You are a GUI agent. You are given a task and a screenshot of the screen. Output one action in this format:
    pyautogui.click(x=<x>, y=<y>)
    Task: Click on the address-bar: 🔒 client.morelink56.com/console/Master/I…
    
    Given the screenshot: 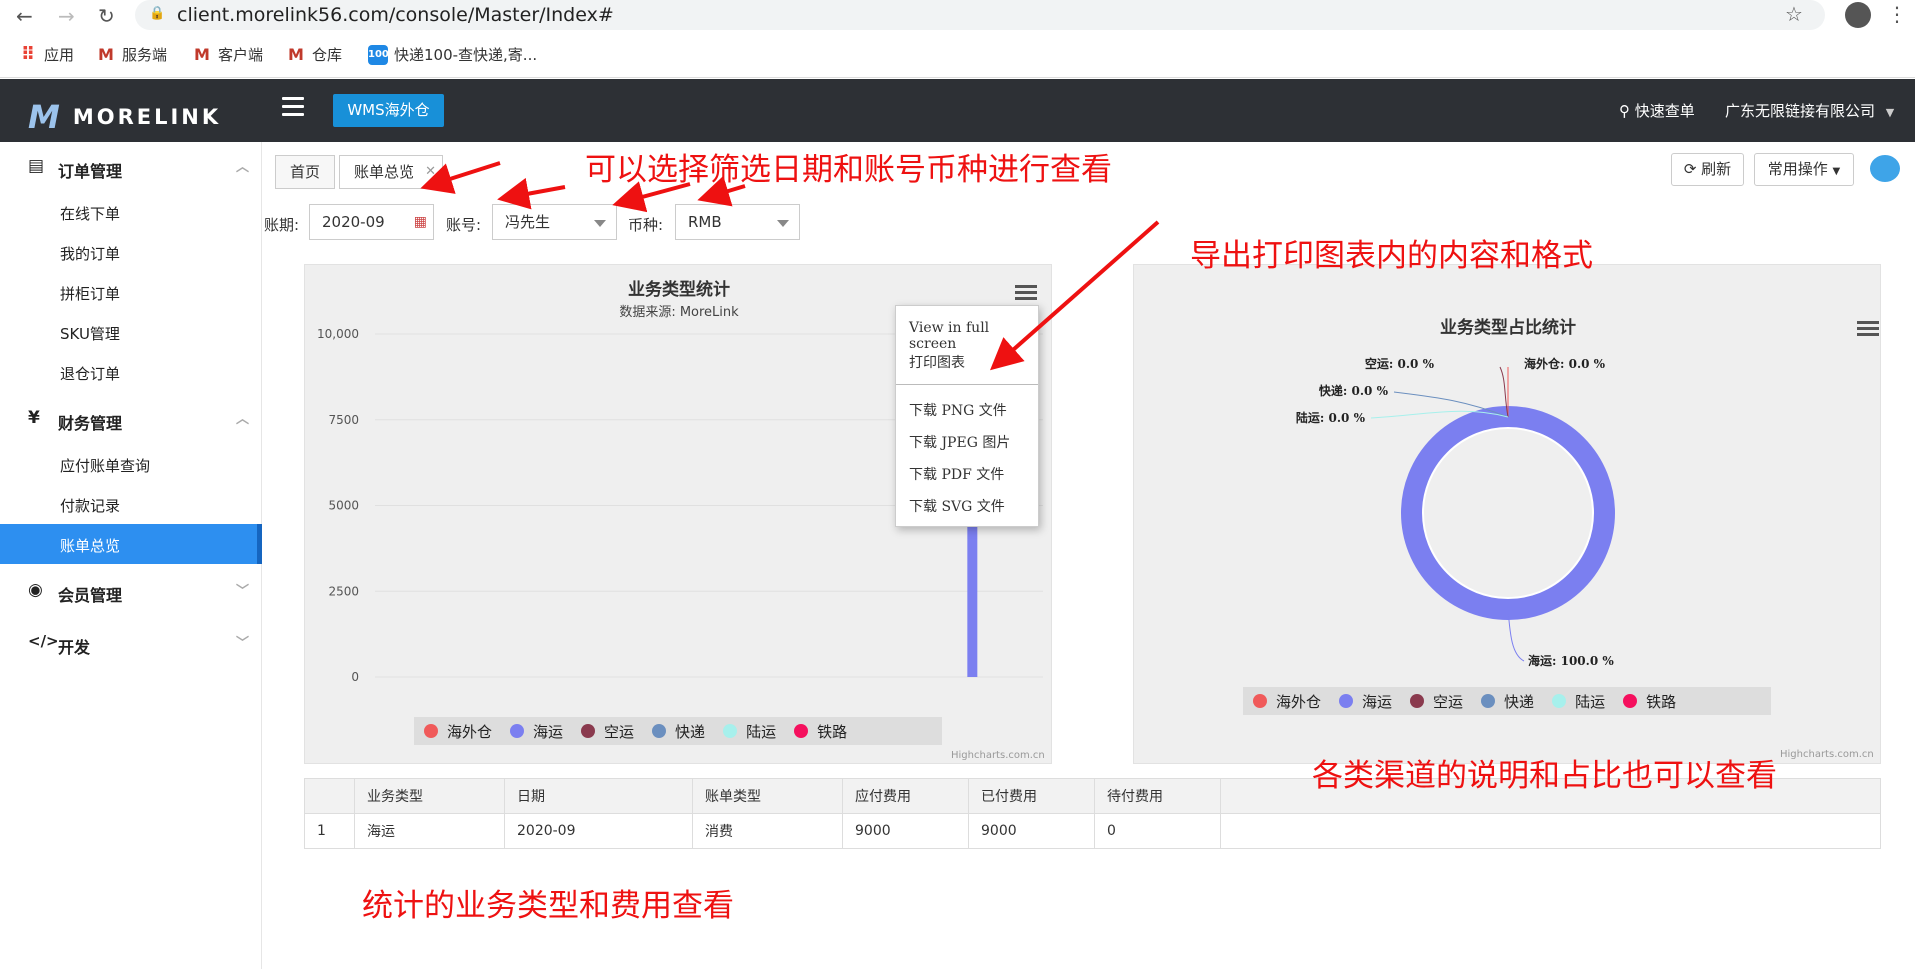 What is the action you would take?
    pyautogui.click(x=980, y=15)
    